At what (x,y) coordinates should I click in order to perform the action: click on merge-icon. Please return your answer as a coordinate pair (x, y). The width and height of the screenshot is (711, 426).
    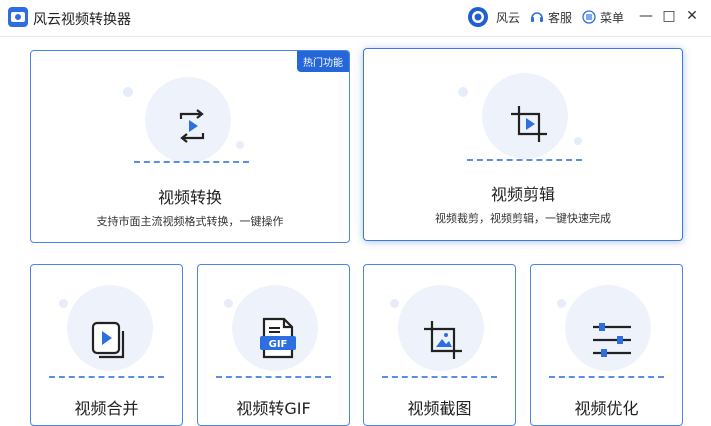
    Looking at the image, I should click on (108, 340).